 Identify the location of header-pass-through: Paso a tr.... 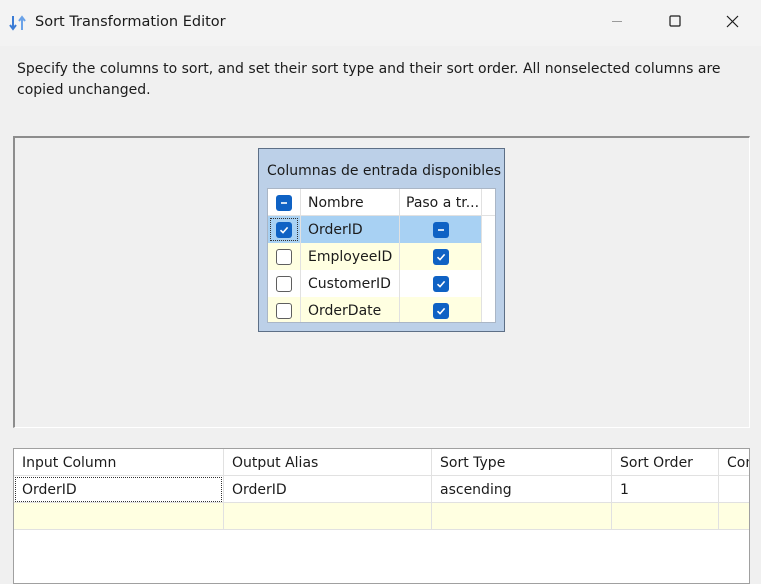
(440, 202).